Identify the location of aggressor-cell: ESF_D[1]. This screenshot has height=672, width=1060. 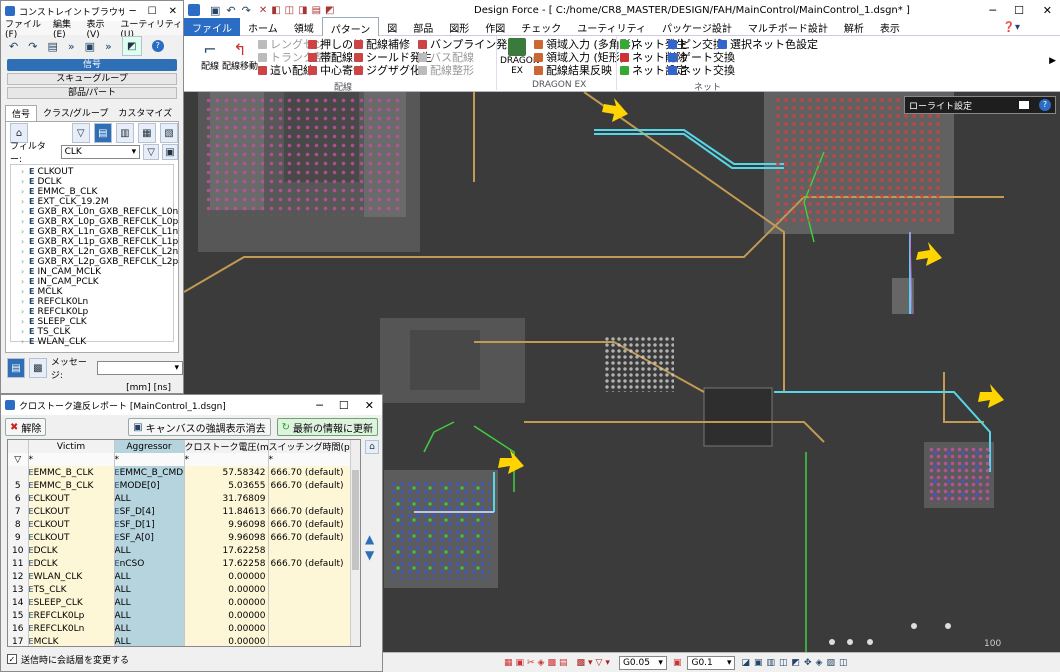
(149, 524).